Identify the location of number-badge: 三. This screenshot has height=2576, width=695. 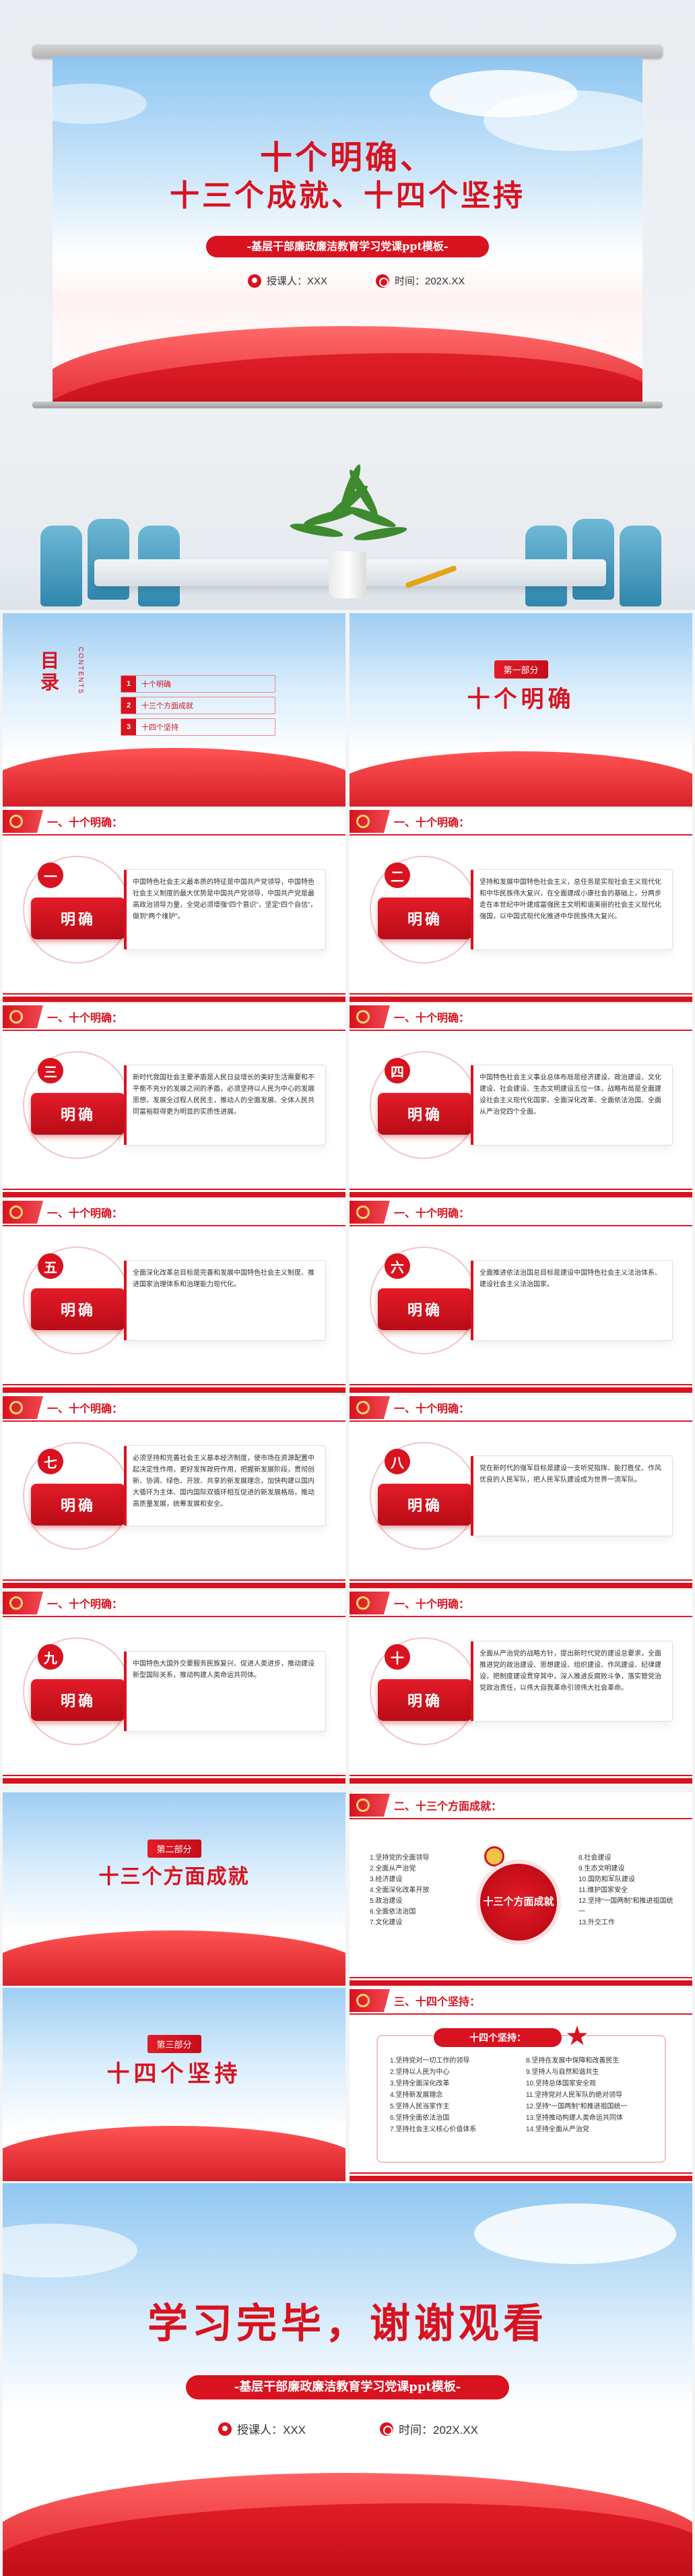
(50, 1070).